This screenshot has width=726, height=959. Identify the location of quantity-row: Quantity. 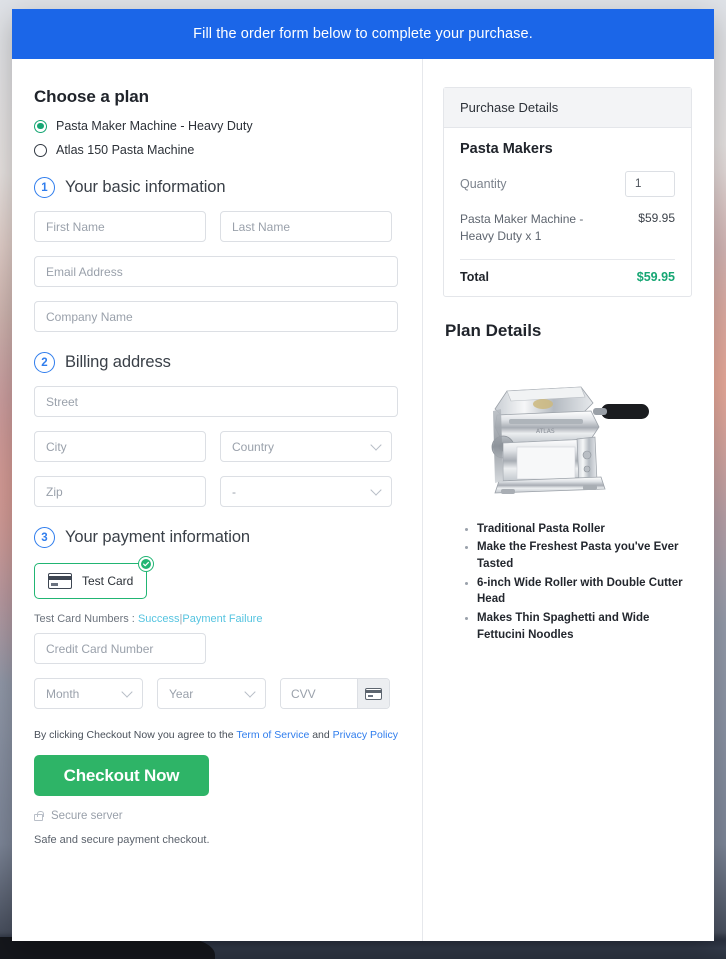
(567, 184).